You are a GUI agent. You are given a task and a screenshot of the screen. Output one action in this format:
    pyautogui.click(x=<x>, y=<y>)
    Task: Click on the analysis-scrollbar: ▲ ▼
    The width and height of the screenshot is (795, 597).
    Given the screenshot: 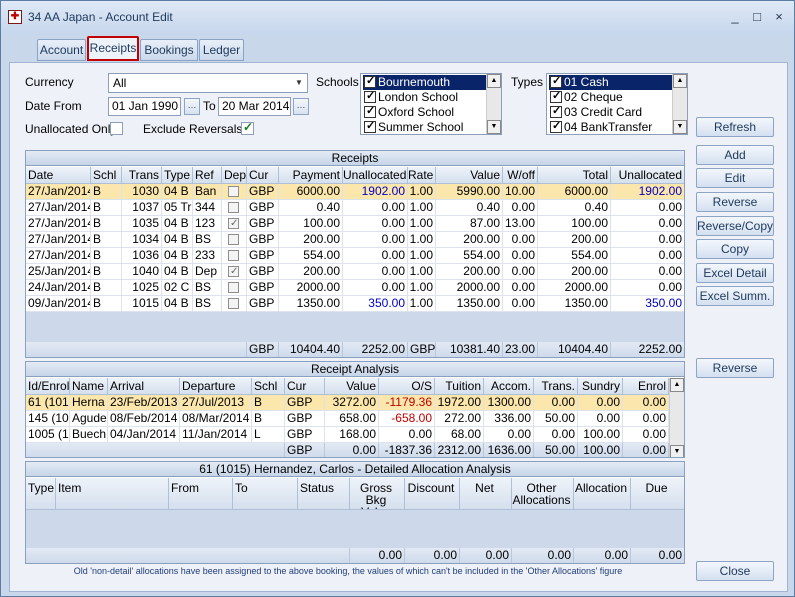 What is the action you would take?
    pyautogui.click(x=676, y=417)
    